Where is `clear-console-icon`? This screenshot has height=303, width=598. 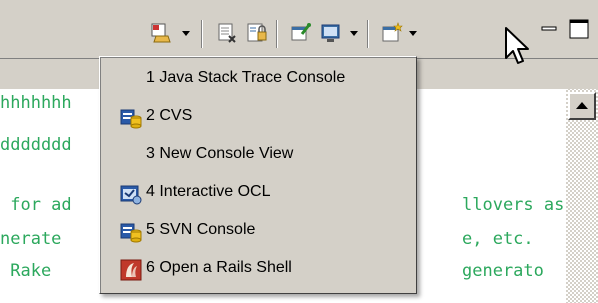
clear-console-icon is located at coordinates (227, 33).